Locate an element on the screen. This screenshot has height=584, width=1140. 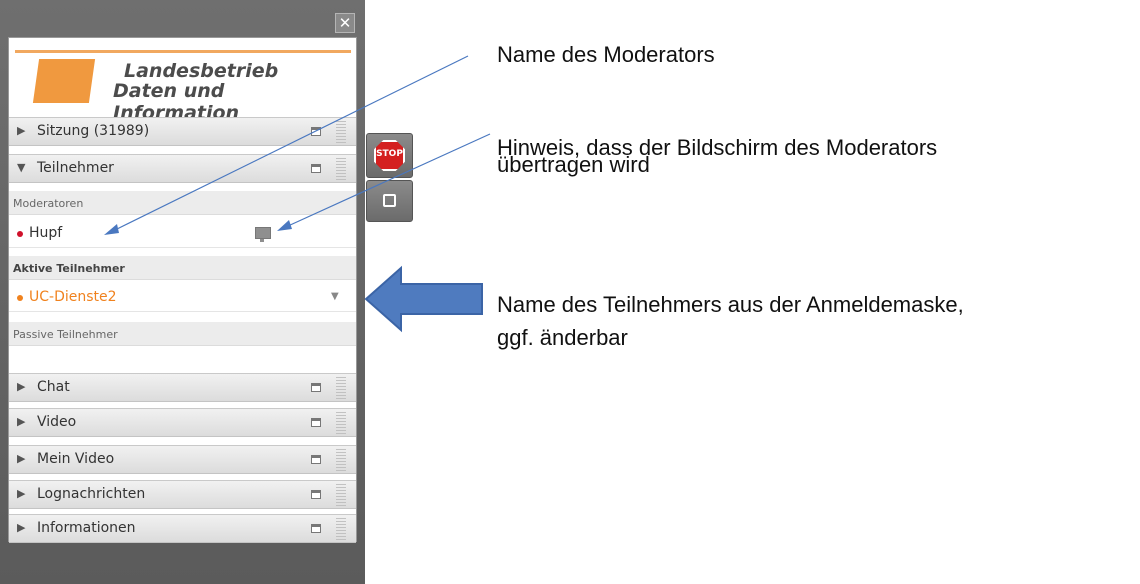
screen-hint-leader-line is located at coordinates (389, 180).